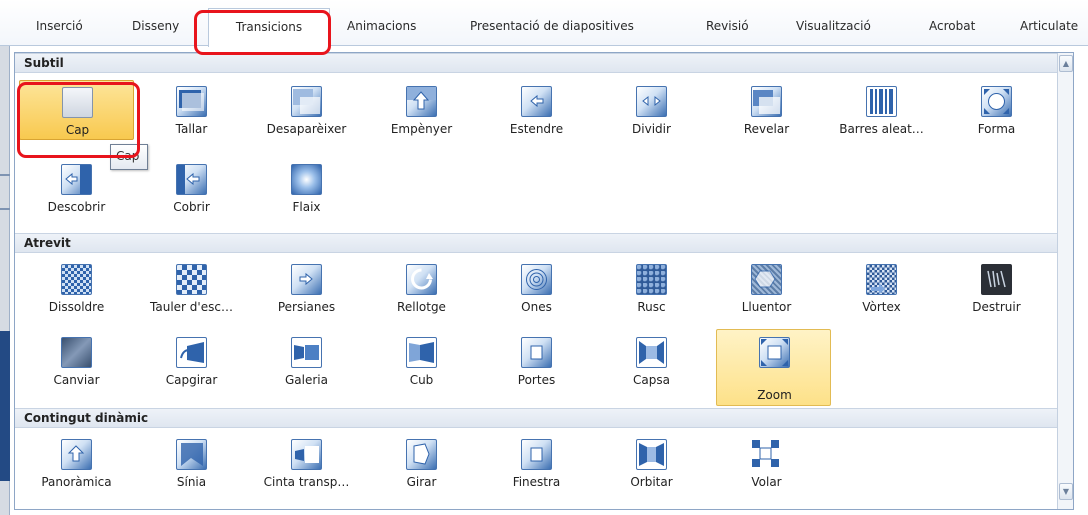 The image size is (1088, 515). What do you see at coordinates (76, 352) in the screenshot?
I see `switch-transition-icon` at bounding box center [76, 352].